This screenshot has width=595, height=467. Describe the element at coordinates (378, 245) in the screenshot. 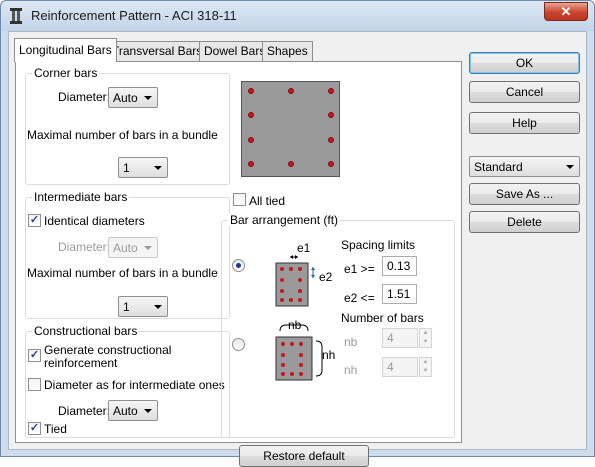

I see `spacing-limits-label: Spacing limits` at that location.